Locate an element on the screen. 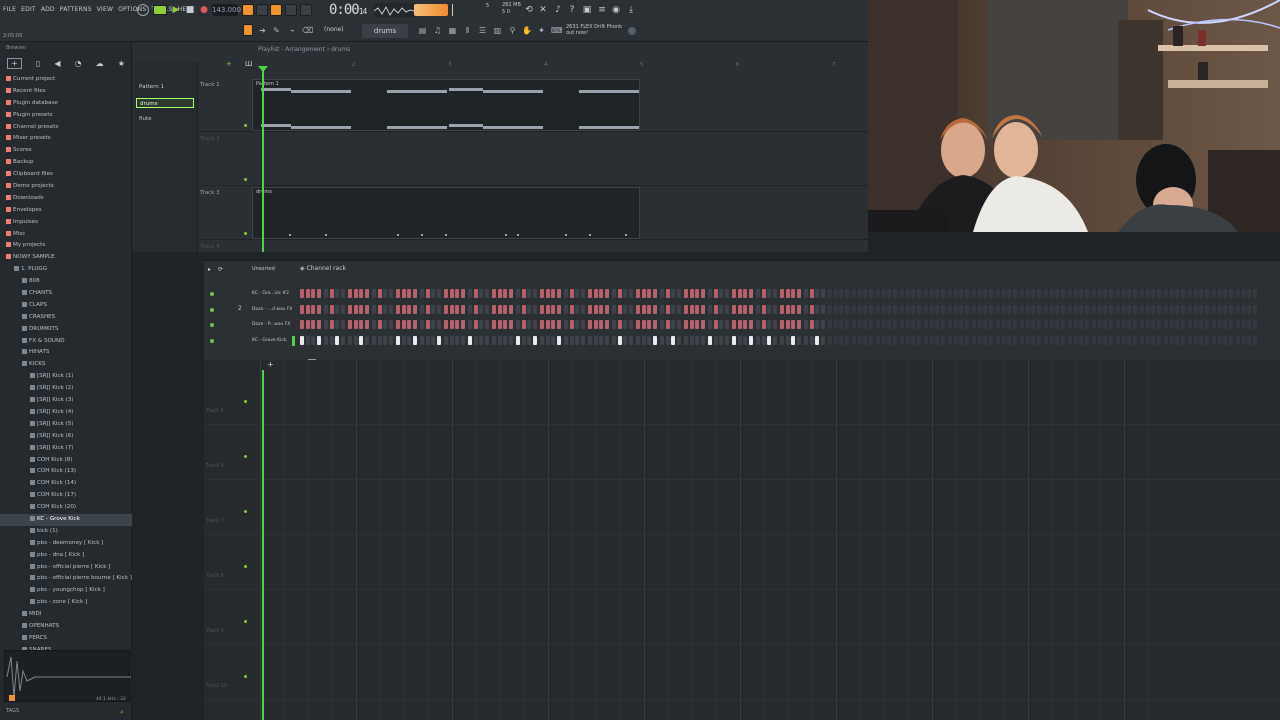 The width and height of the screenshot is (1280, 720). news-dot-icon is located at coordinates (632, 31).